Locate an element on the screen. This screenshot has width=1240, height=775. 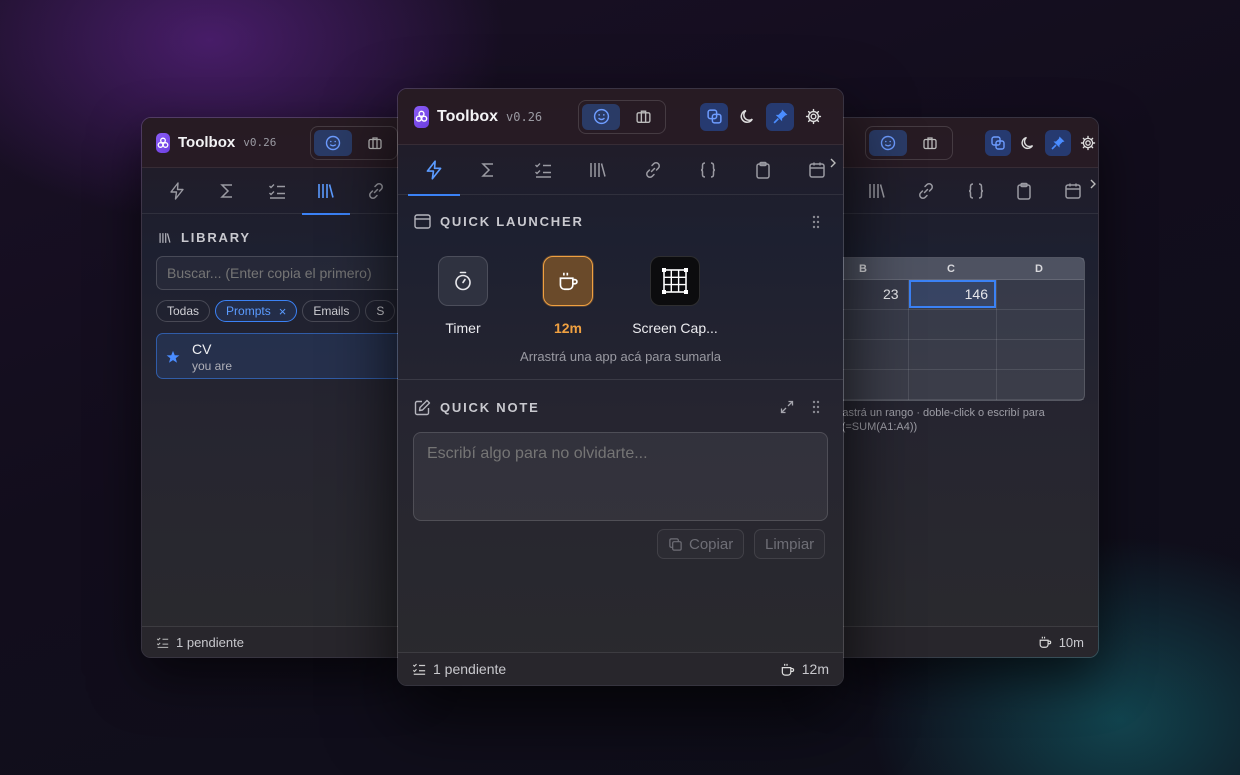
calendar-icon is located at coordinates (817, 170).